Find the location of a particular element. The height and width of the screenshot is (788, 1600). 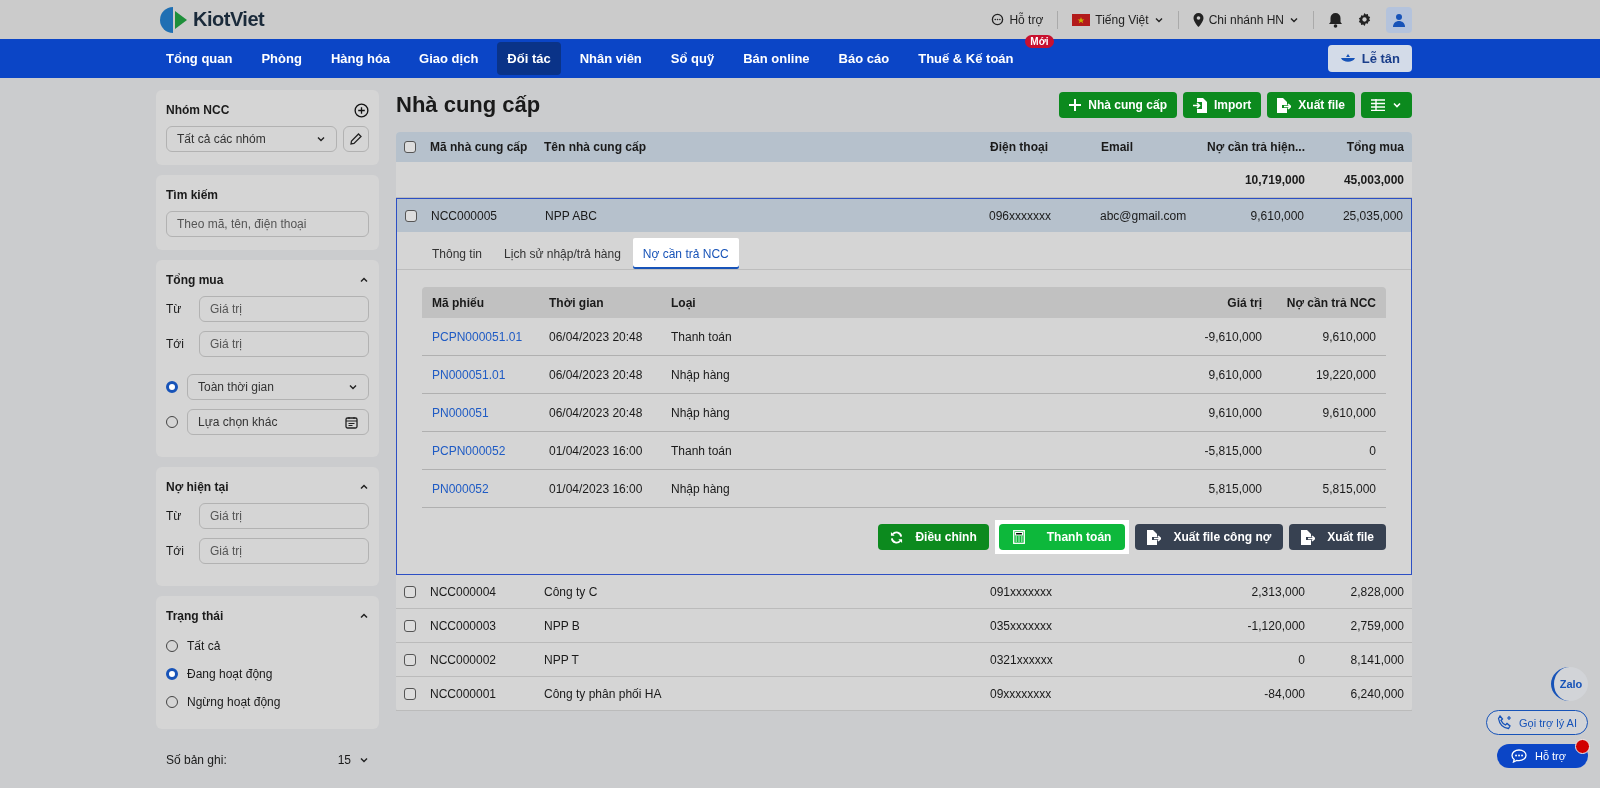

table-cell-text: -1,120,000 is located at coordinates (1275, 625).